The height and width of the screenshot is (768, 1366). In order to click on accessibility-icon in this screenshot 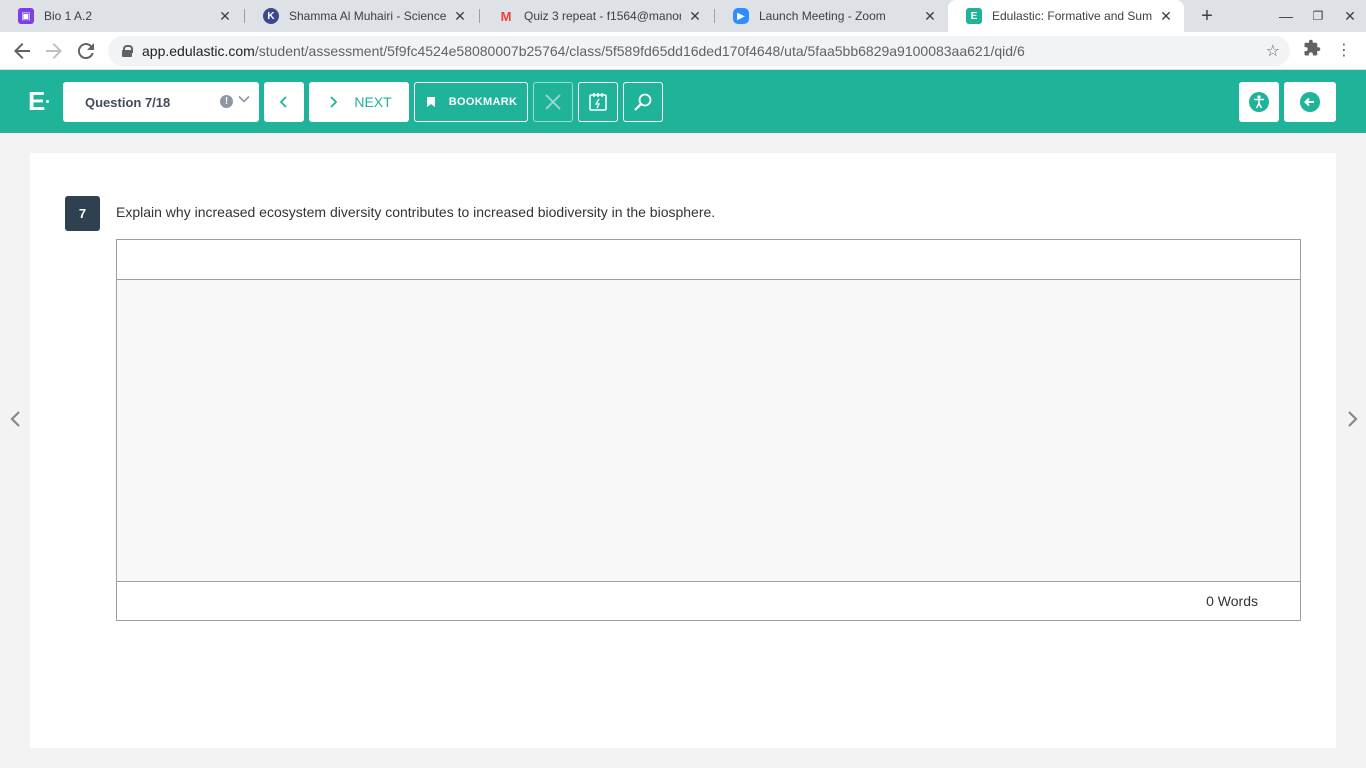, I will do `click(1259, 102)`.